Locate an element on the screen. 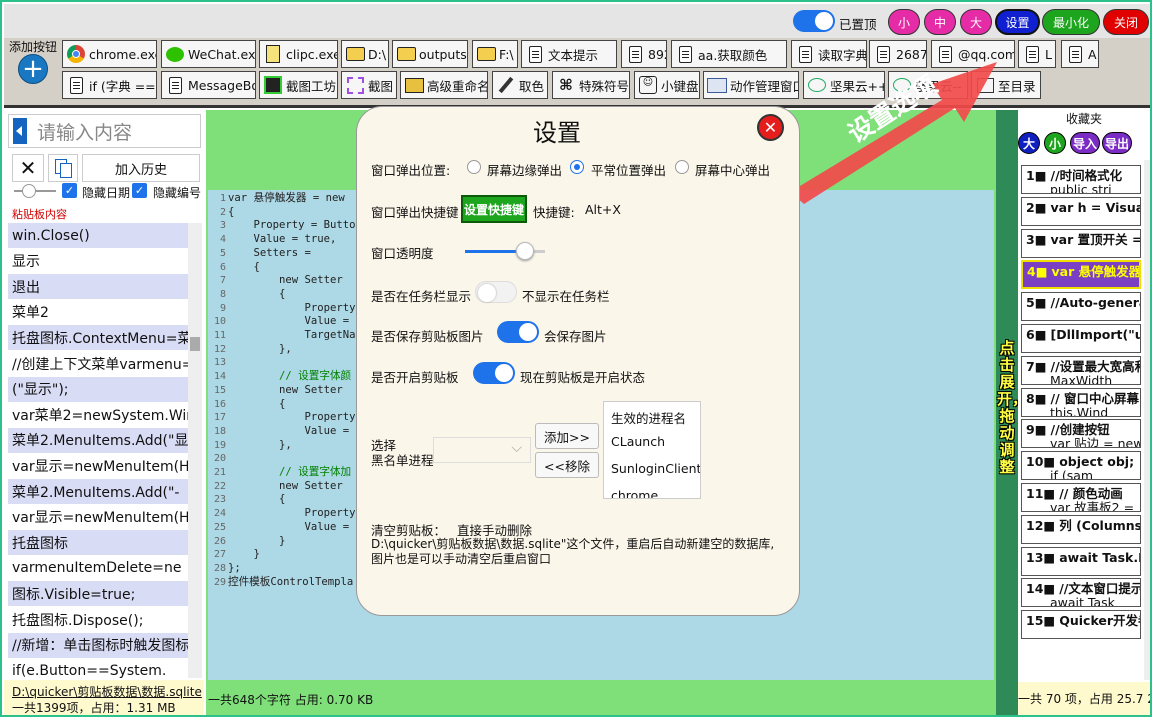 The height and width of the screenshot is (717, 1152). clipboard-item: //新增：单击图标时触发图标 is located at coordinates (98, 645).